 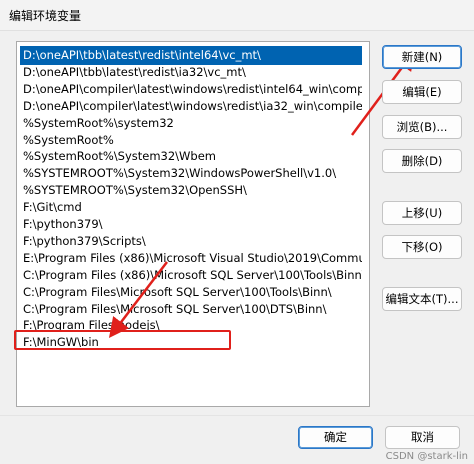 What do you see at coordinates (422, 437) in the screenshot?
I see `cancel-button: 取消` at bounding box center [422, 437].